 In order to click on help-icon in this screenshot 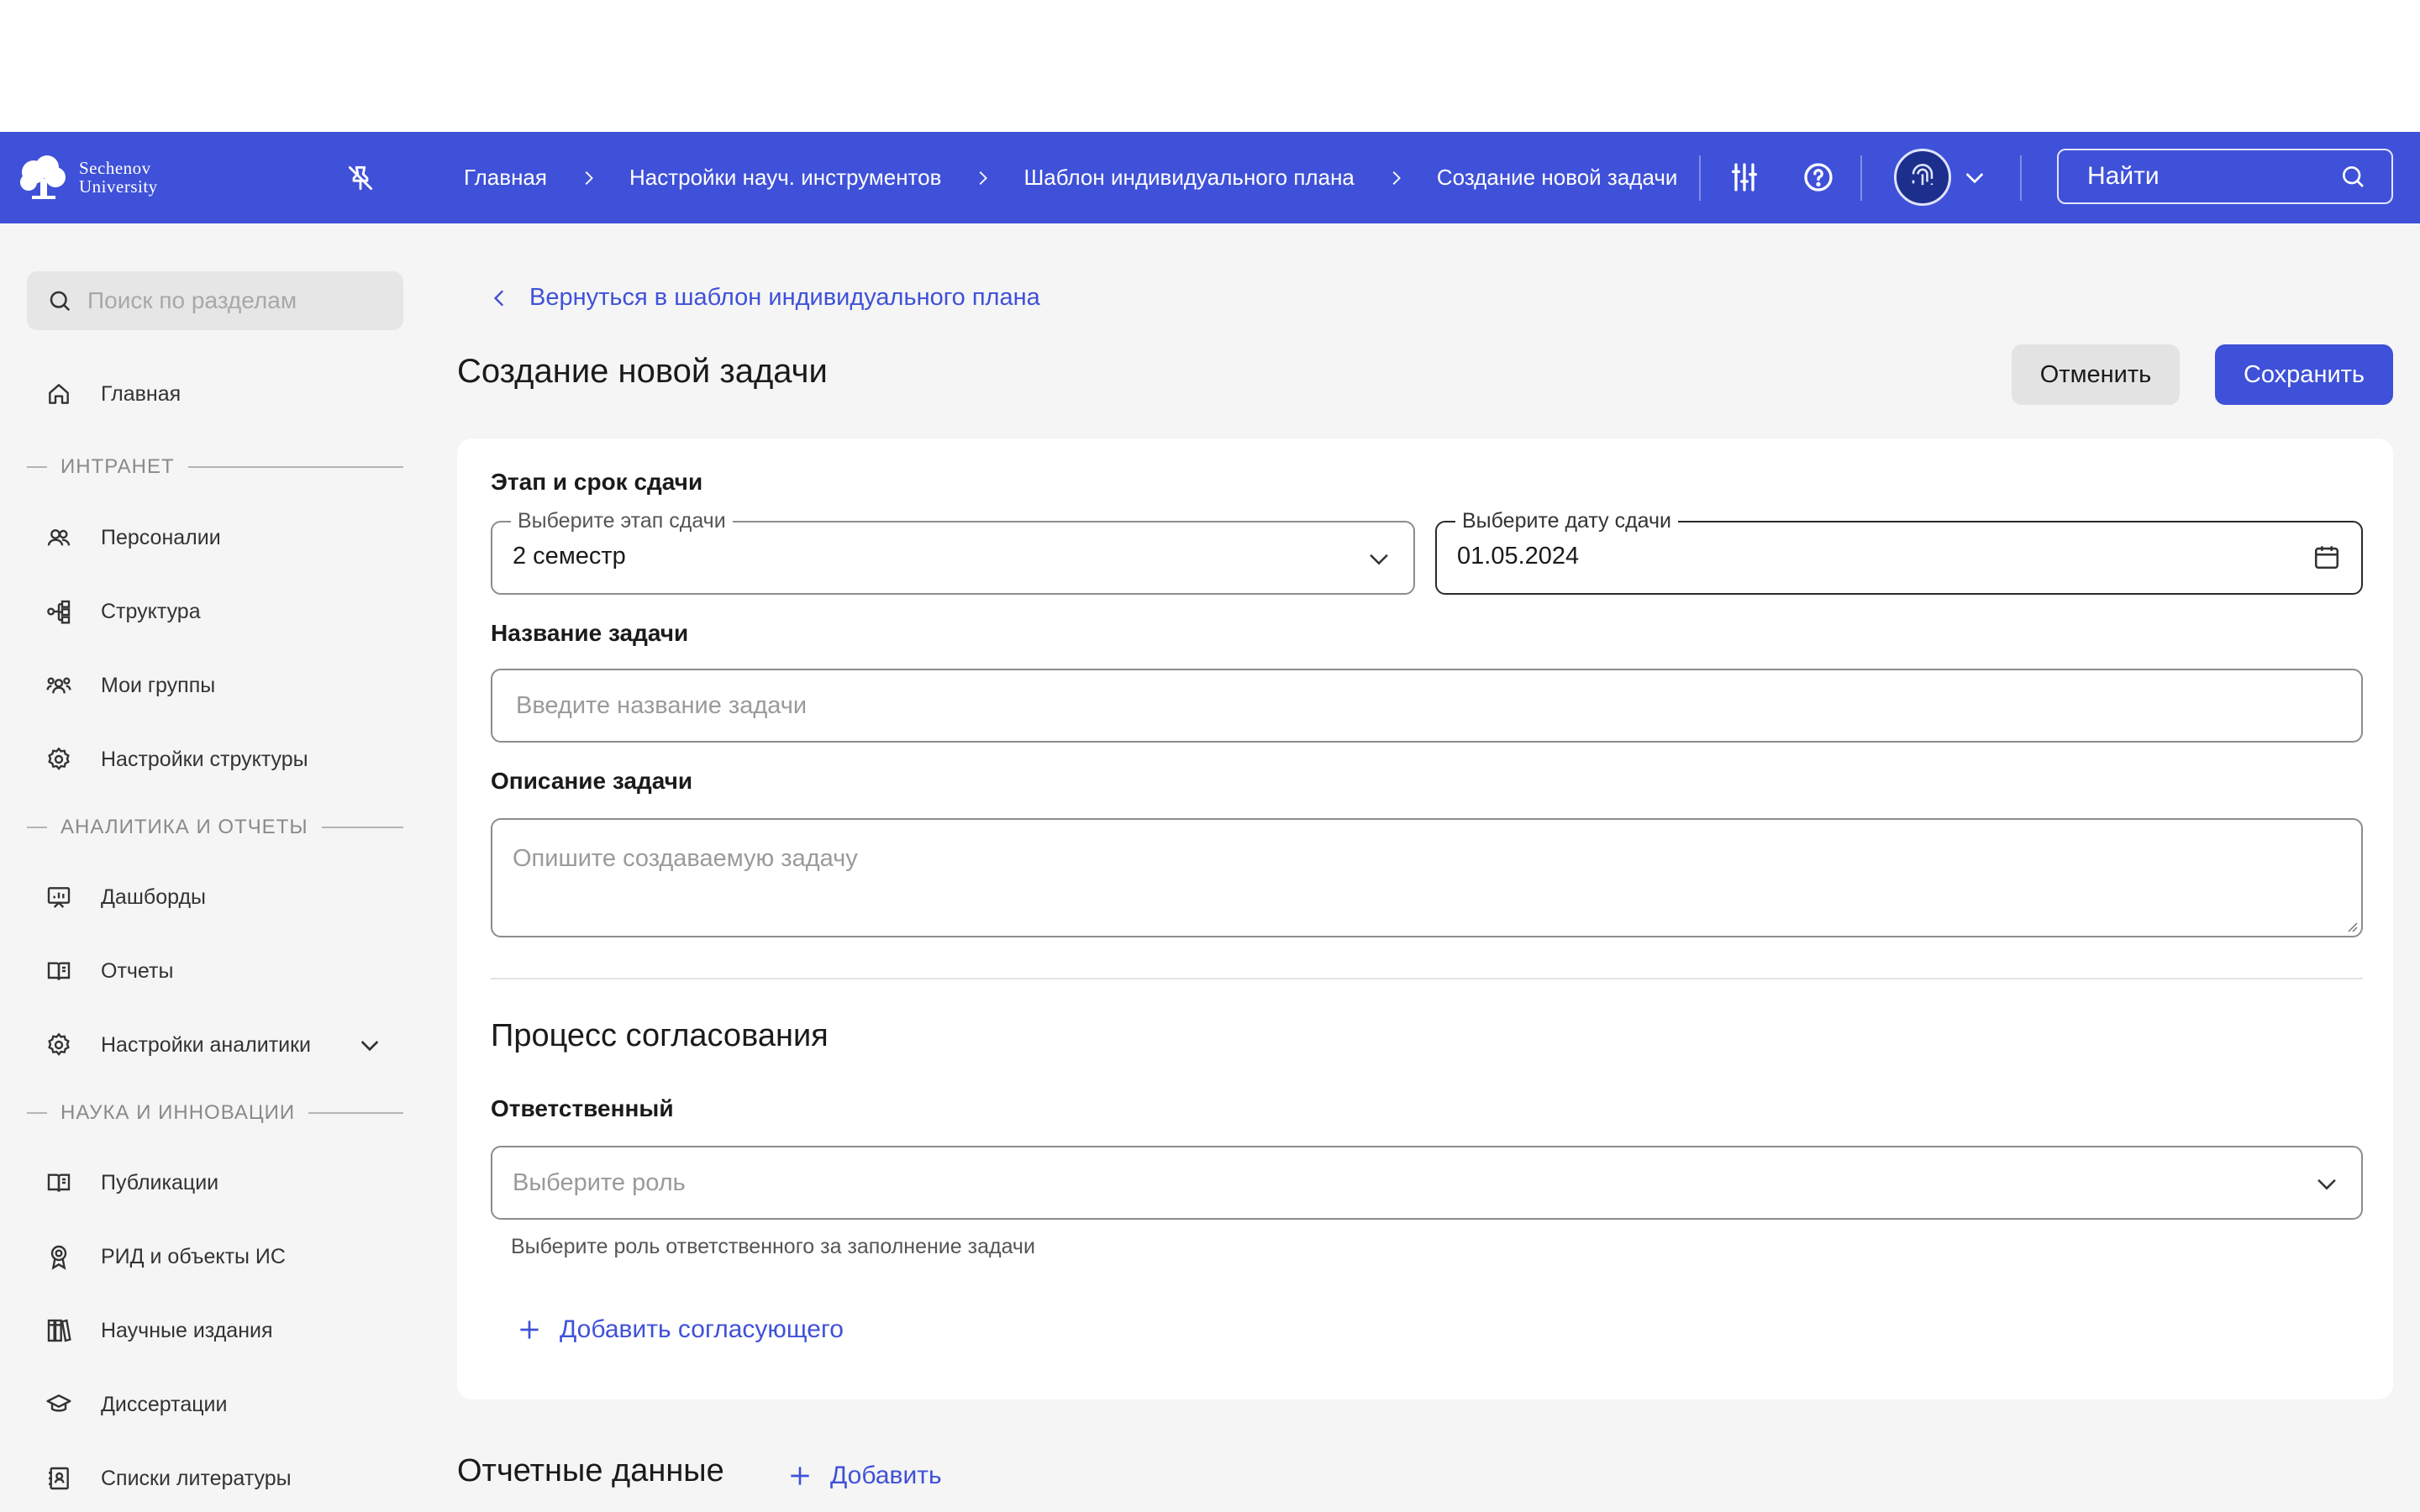, I will do `click(1818, 177)`.